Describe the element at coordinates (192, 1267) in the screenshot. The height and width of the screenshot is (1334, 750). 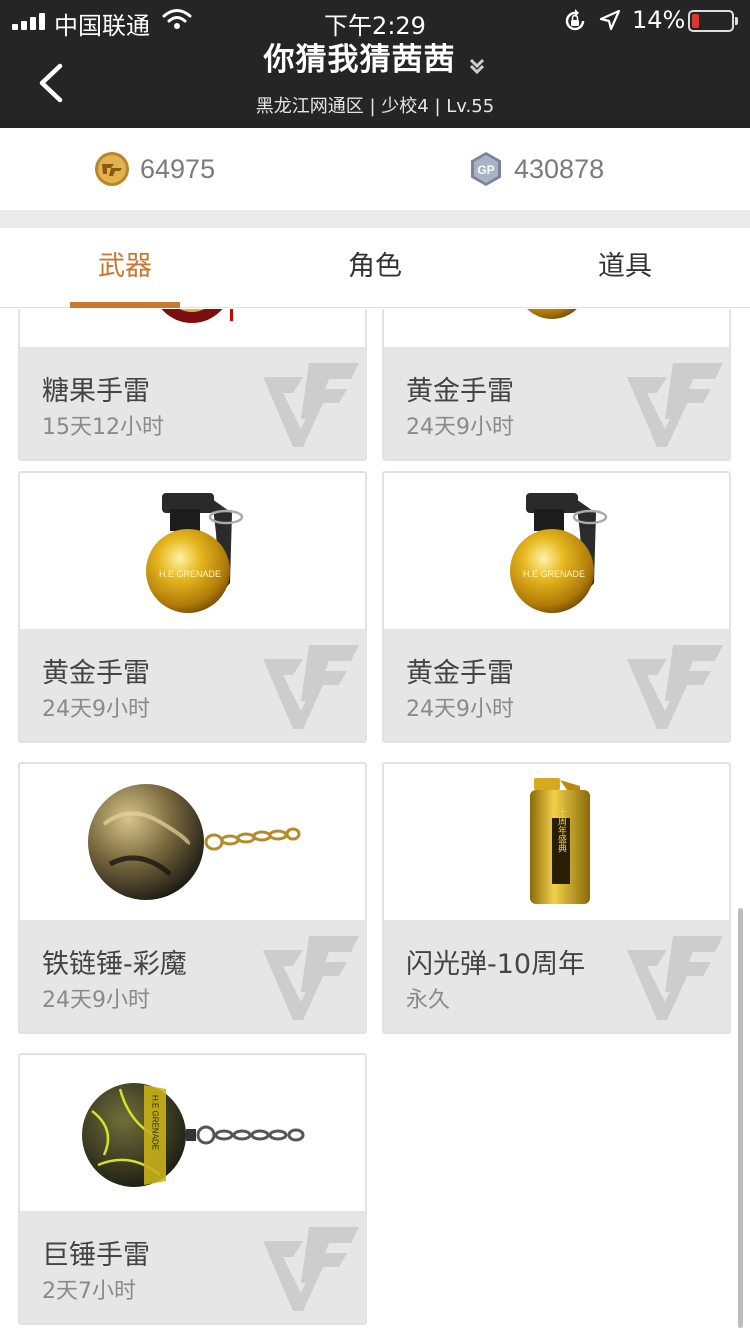
I see `item-info: 巨锤手雷 2天7小时` at that location.